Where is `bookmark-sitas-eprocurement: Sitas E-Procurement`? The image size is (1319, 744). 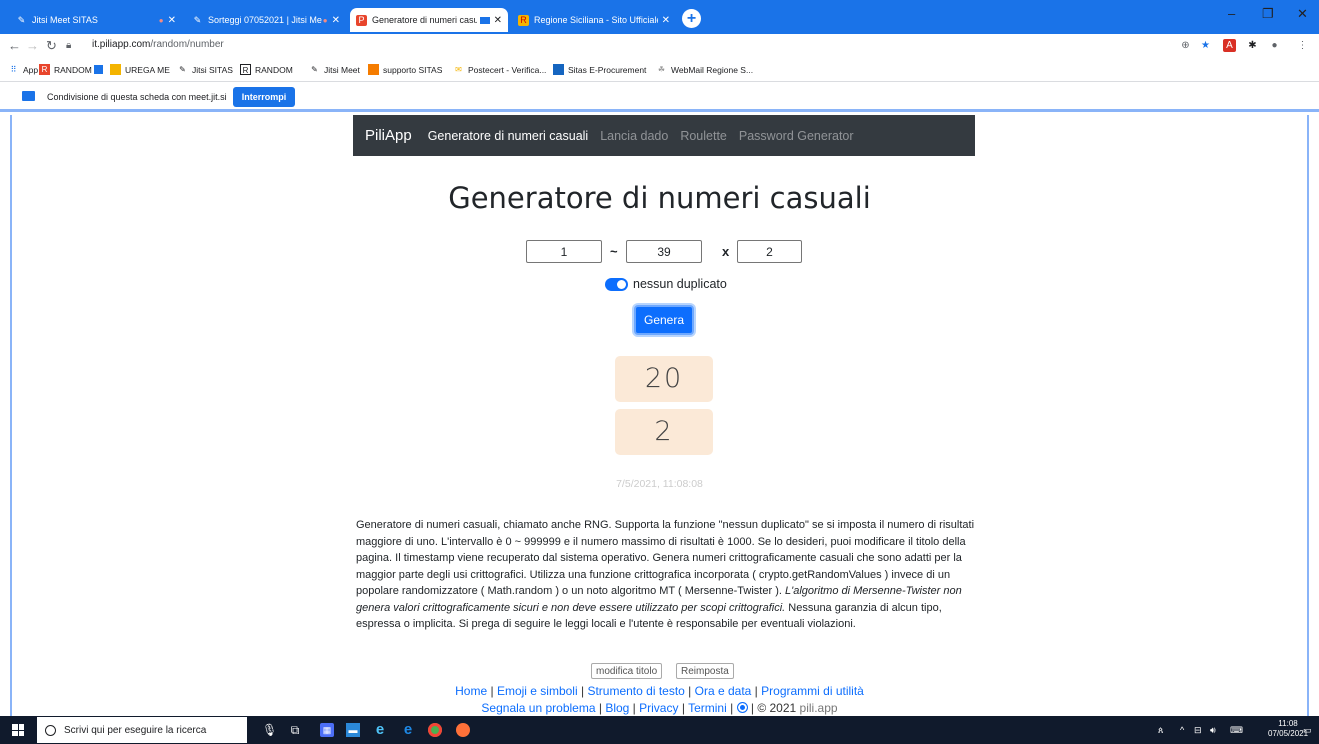
bookmark-sitas-eprocurement: Sitas E-Procurement is located at coordinates (599, 69).